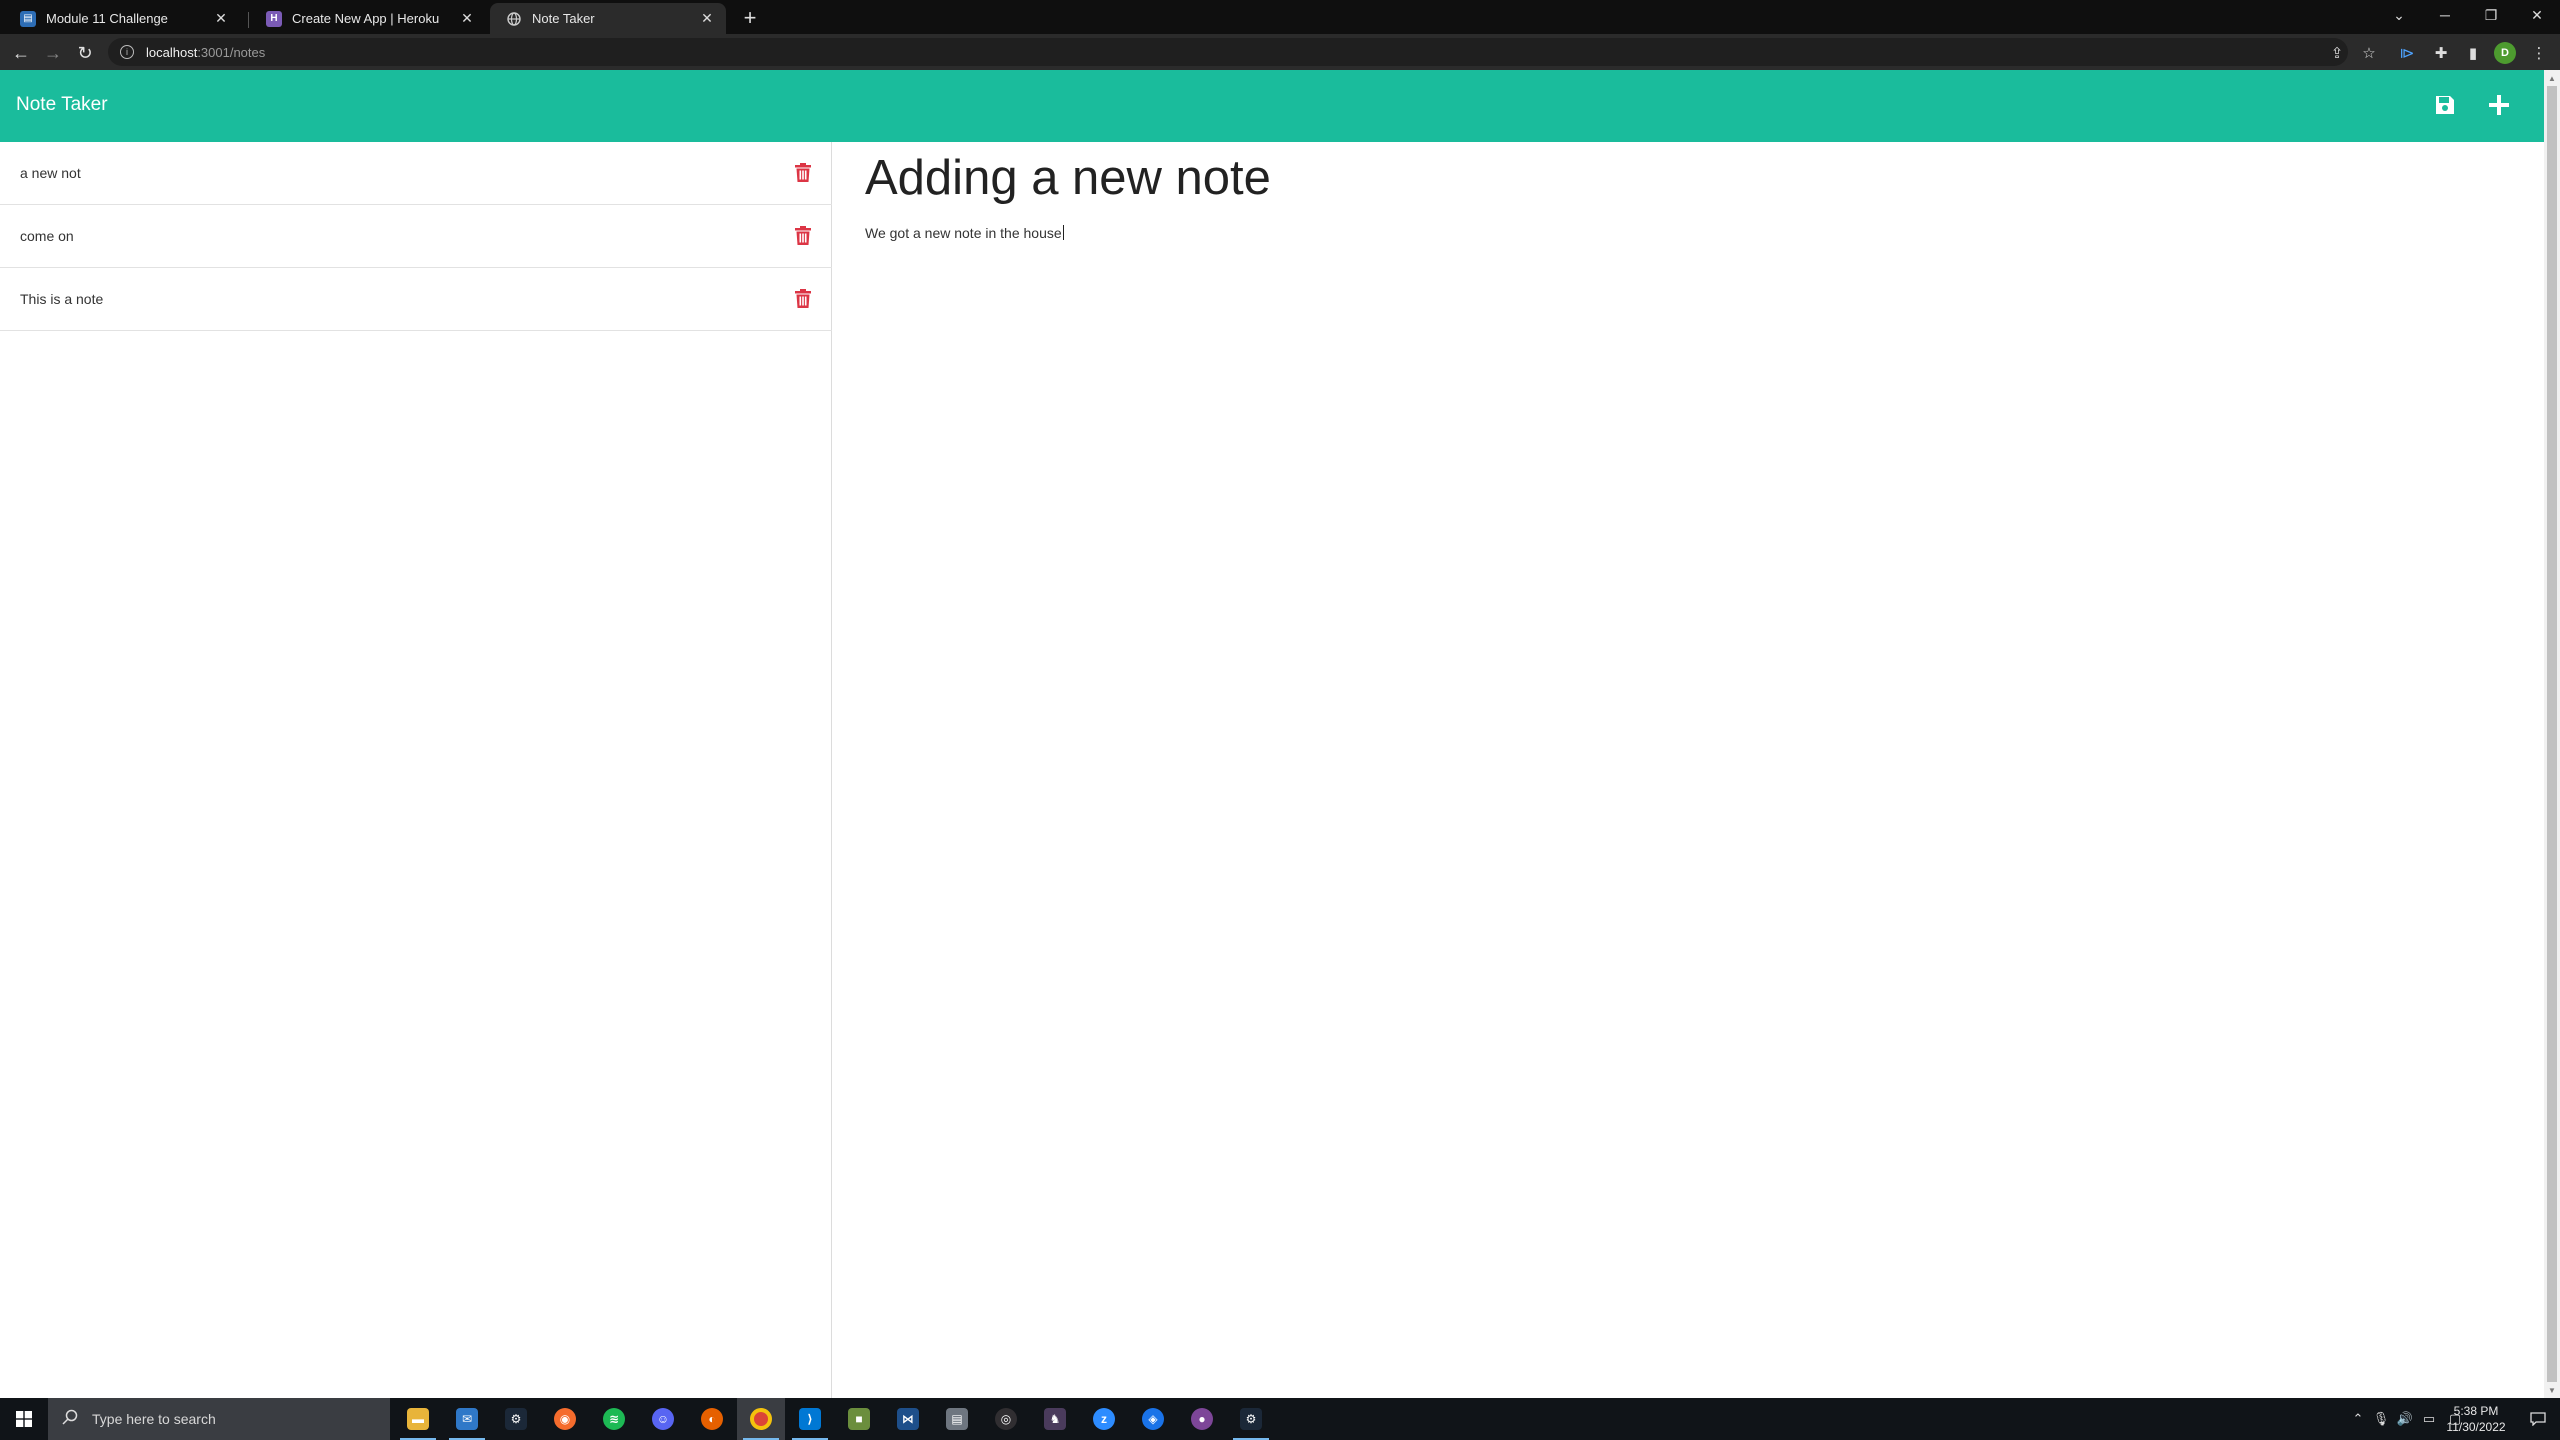 Image resolution: width=2560 pixels, height=1440 pixels. What do you see at coordinates (219, 1419) in the screenshot?
I see `taskbar-search-box: Type here to search` at bounding box center [219, 1419].